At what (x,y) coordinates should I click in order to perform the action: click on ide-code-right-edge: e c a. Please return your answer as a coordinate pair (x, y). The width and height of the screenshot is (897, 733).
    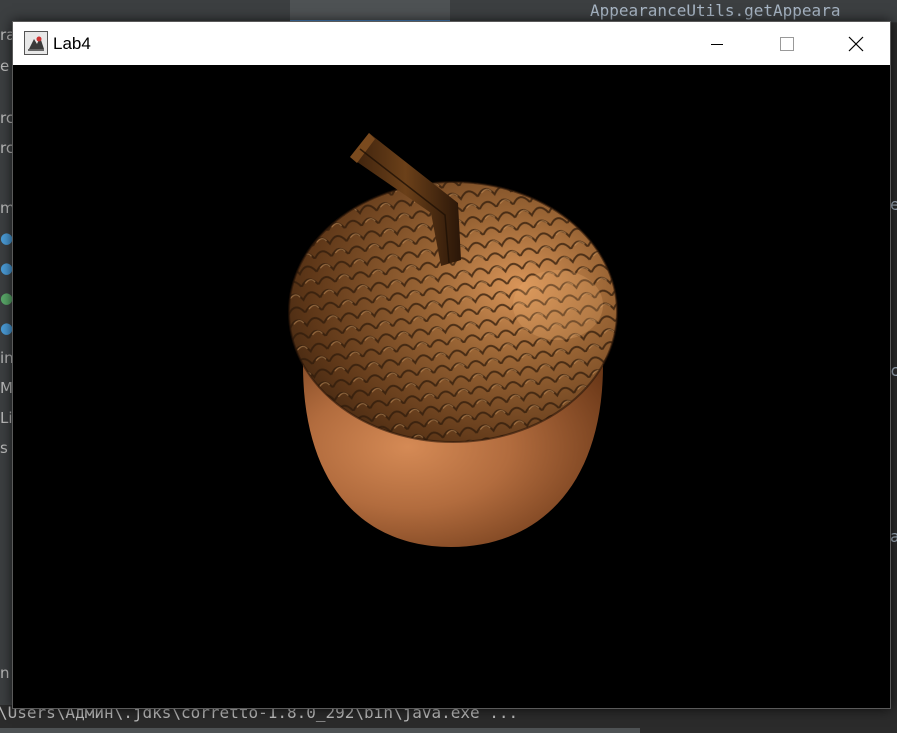
    Looking at the image, I should click on (893, 385).